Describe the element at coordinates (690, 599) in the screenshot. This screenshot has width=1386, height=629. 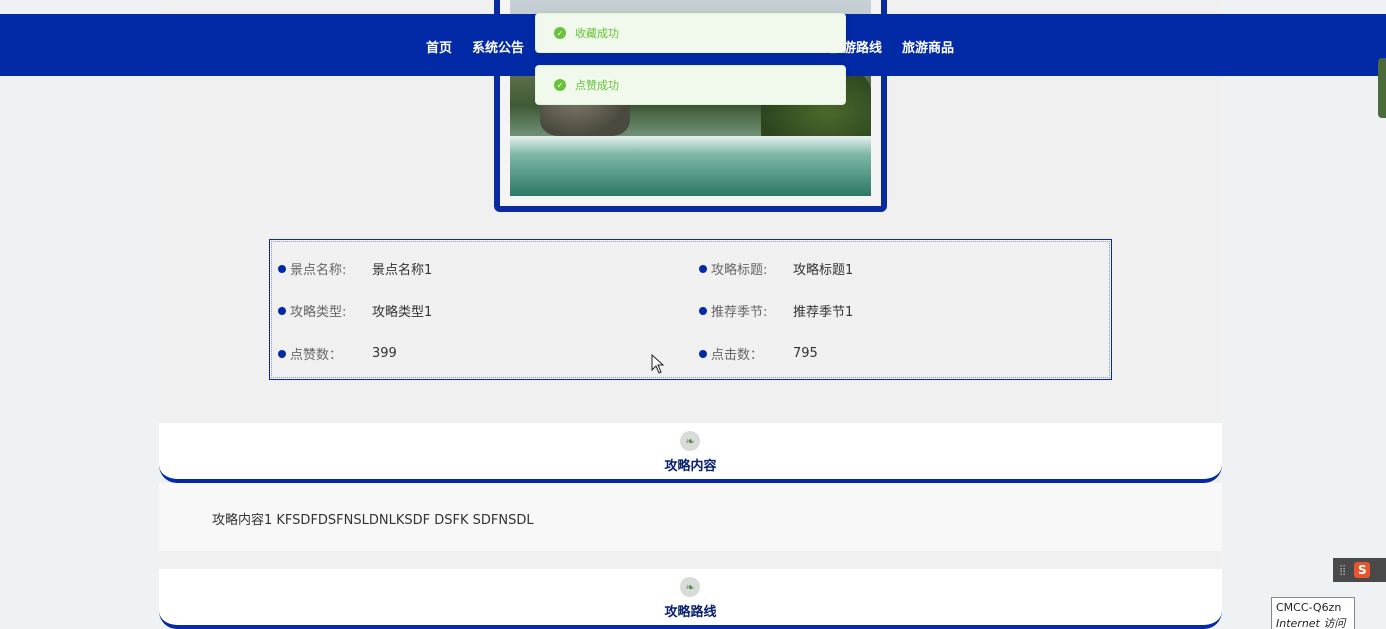
I see `section-header-route: ❧ 攻略路线` at that location.